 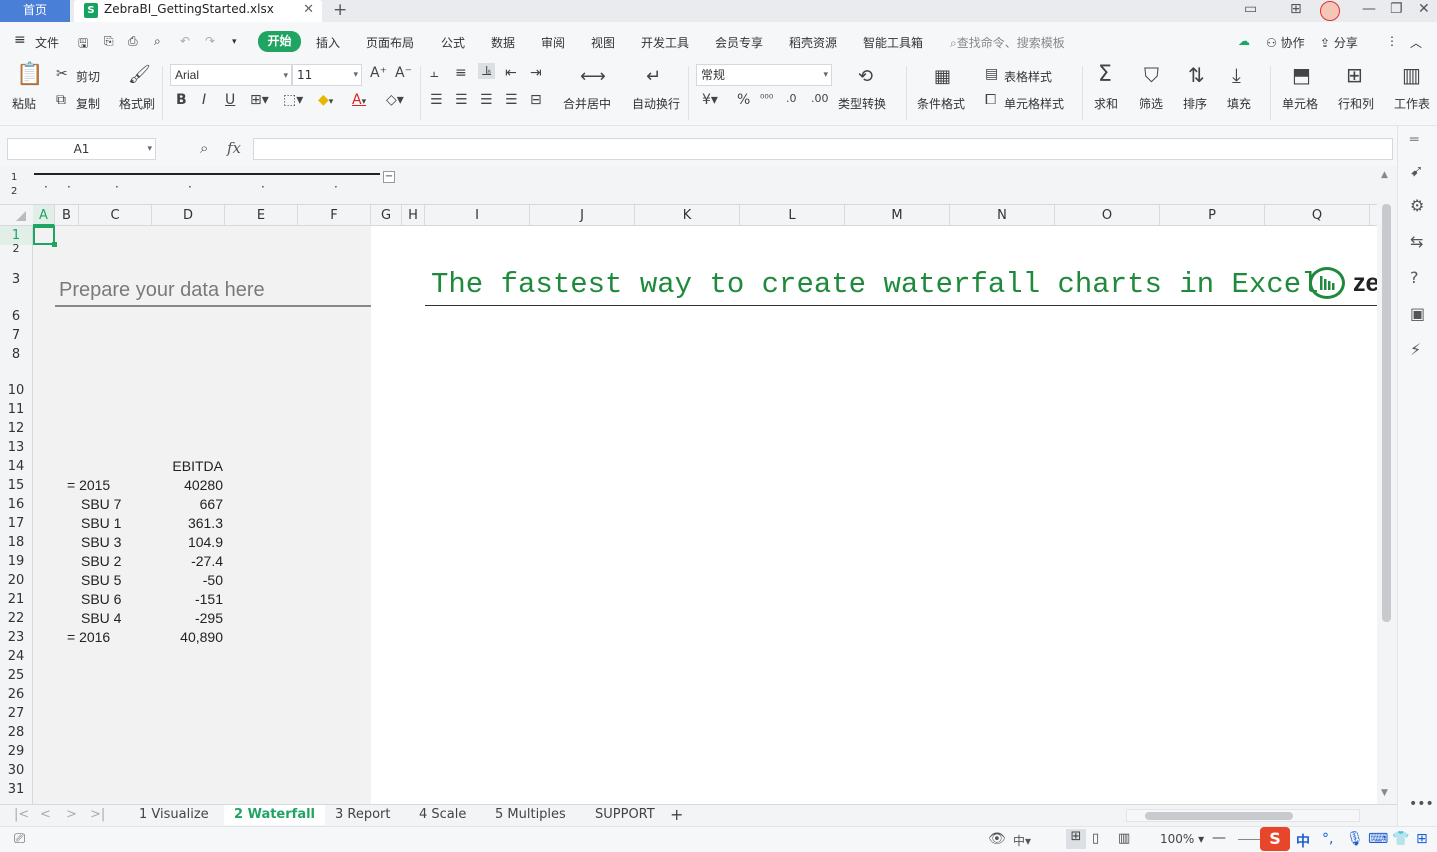 What do you see at coordinates (603, 42) in the screenshot?
I see `tab-view: 视图` at bounding box center [603, 42].